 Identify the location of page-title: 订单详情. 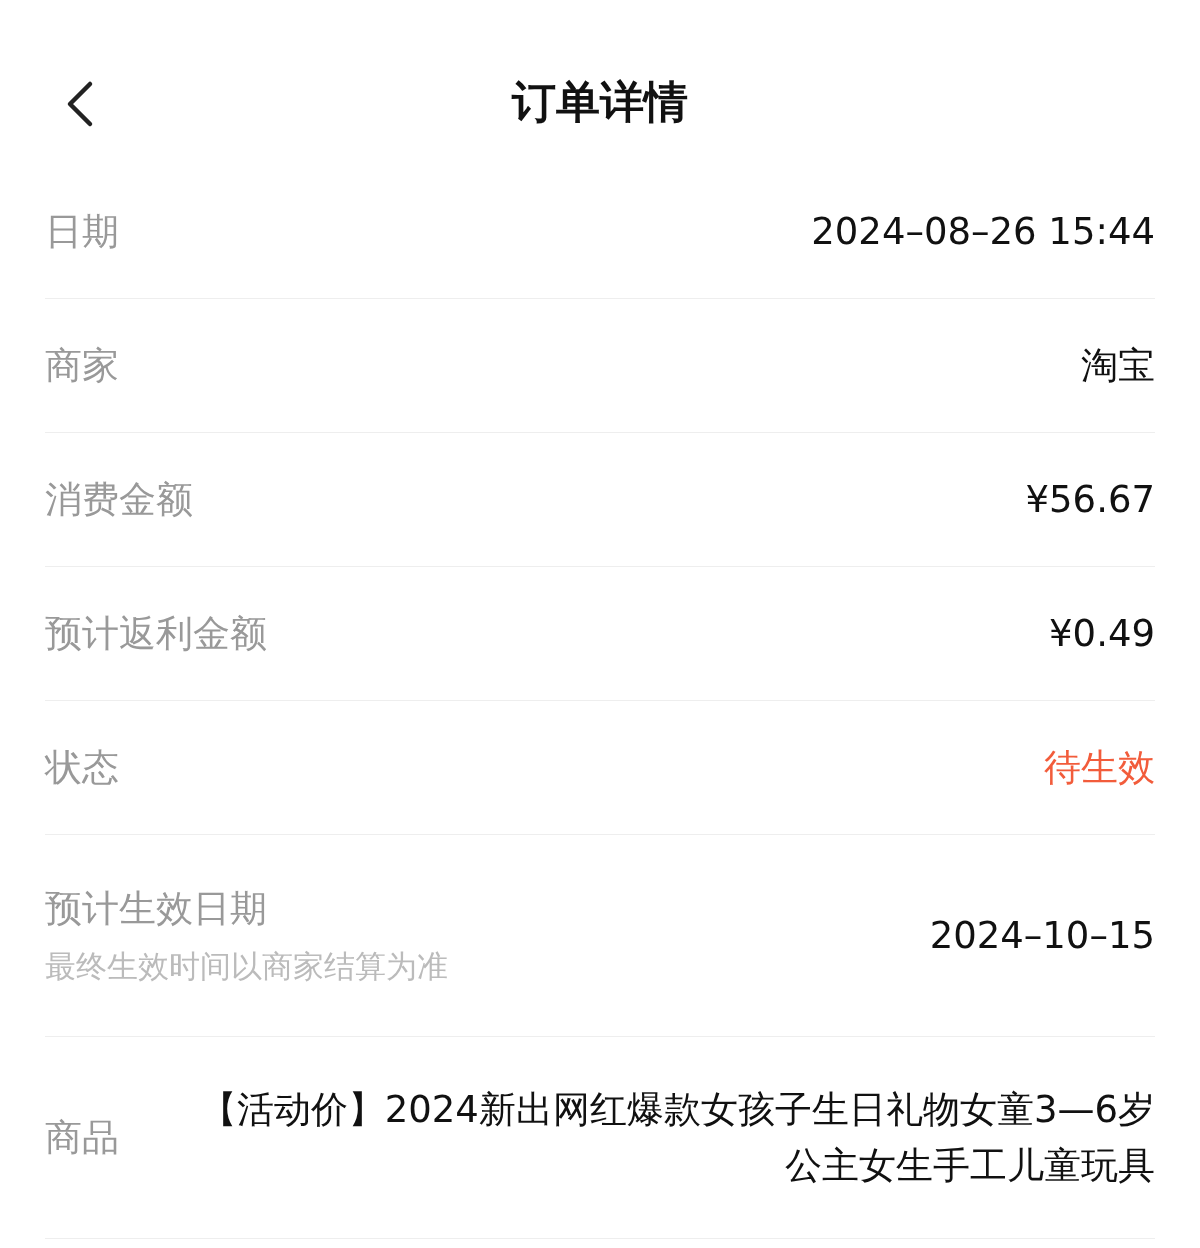
(600, 102).